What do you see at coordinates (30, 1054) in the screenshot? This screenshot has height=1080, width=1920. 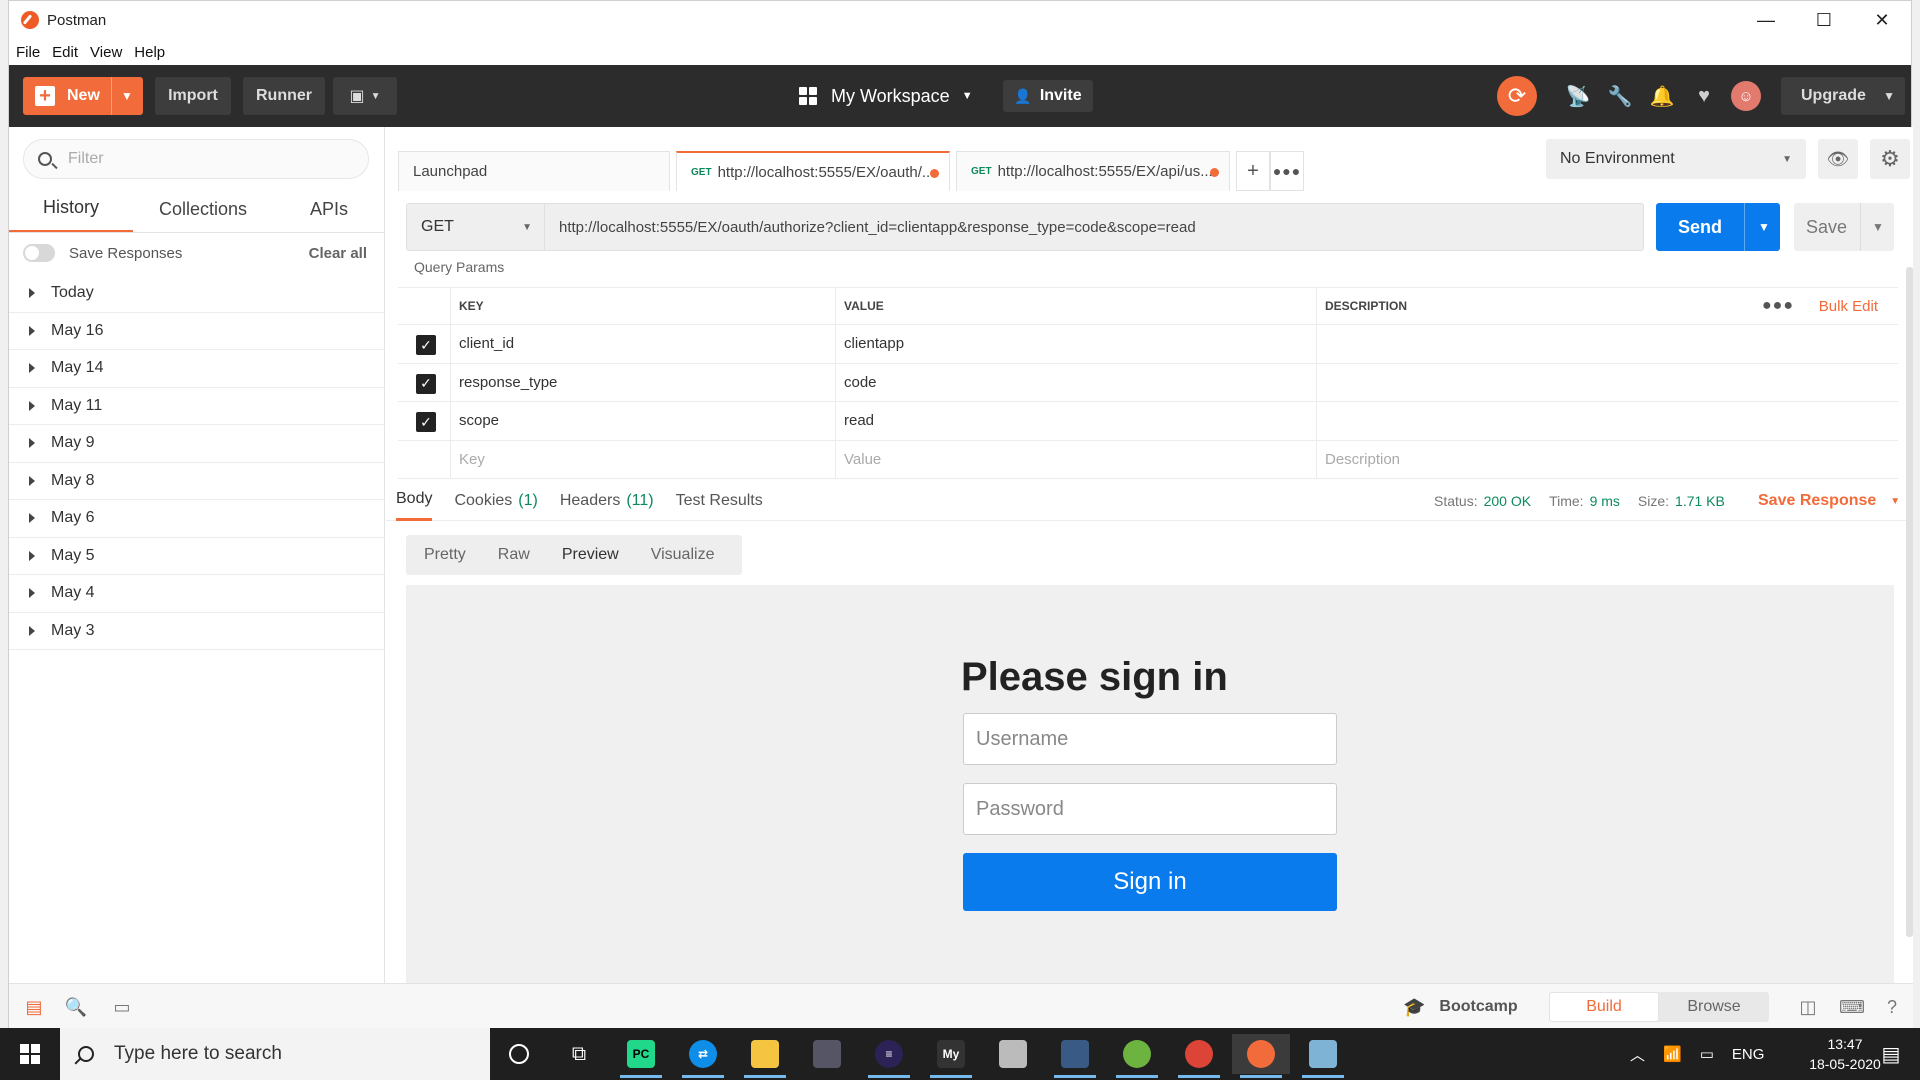 I see `start-button` at bounding box center [30, 1054].